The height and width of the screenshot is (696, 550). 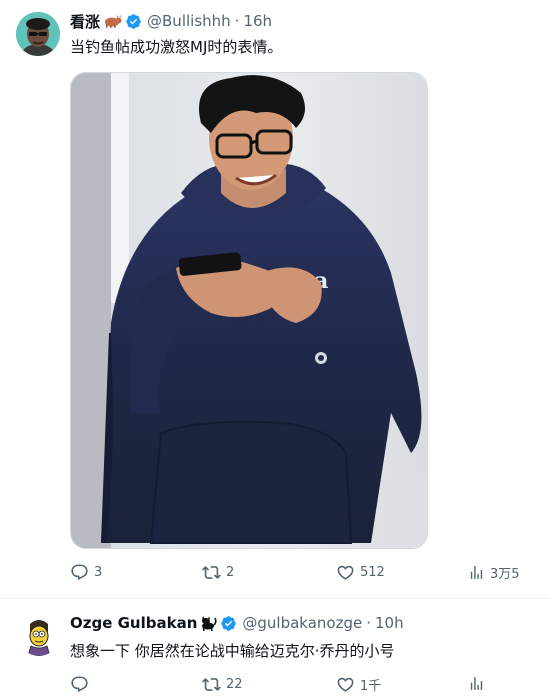 I want to click on reply-button, so click(x=82, y=684).